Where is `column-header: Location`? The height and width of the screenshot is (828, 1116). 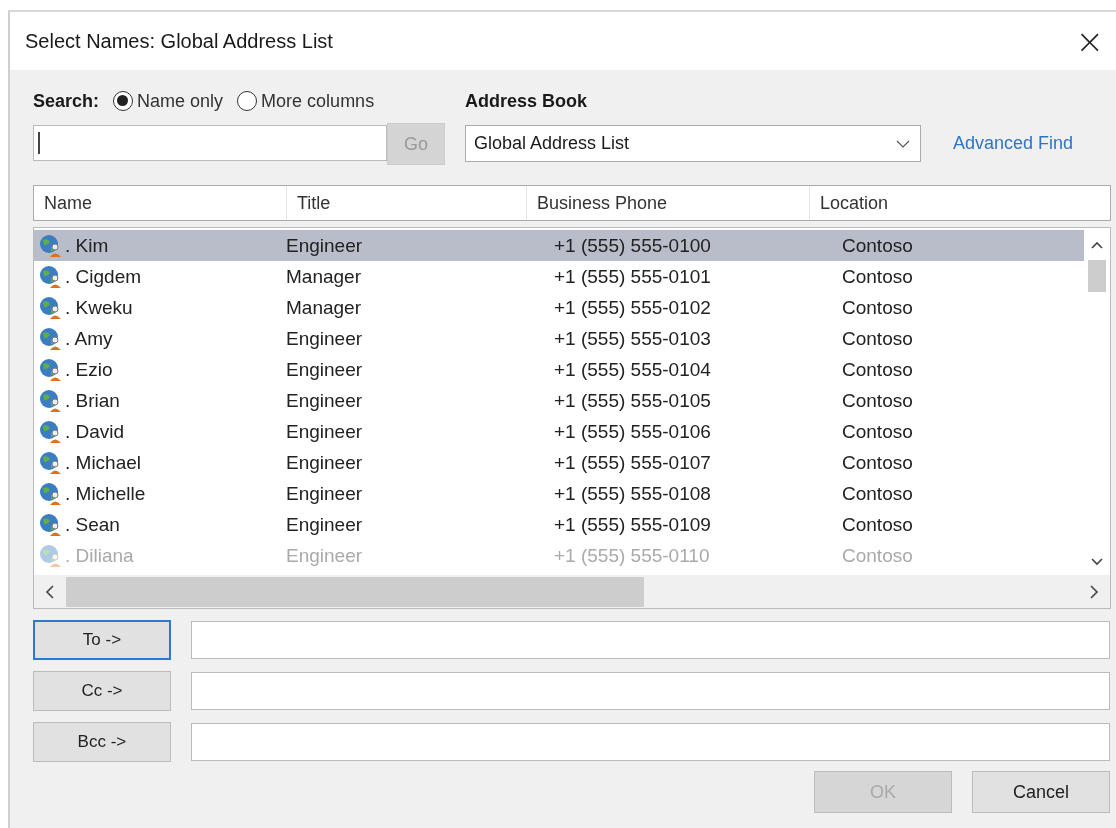 column-header: Location is located at coordinates (959, 203).